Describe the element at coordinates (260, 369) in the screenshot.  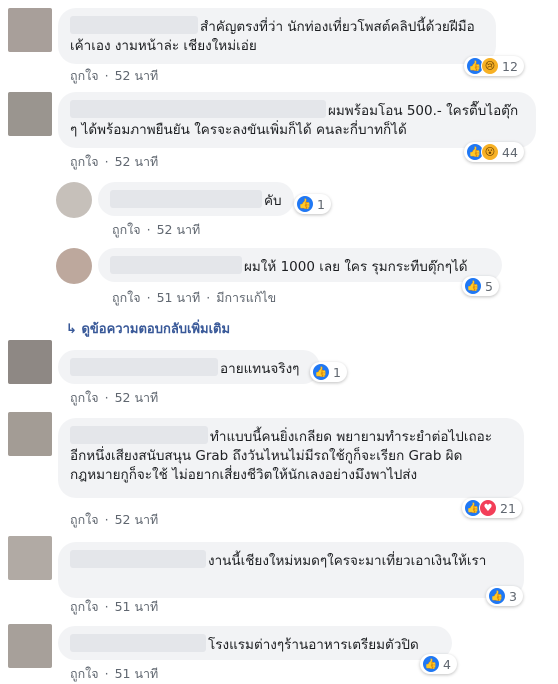
I see `comment-text: อายแทนจริงๆ` at that location.